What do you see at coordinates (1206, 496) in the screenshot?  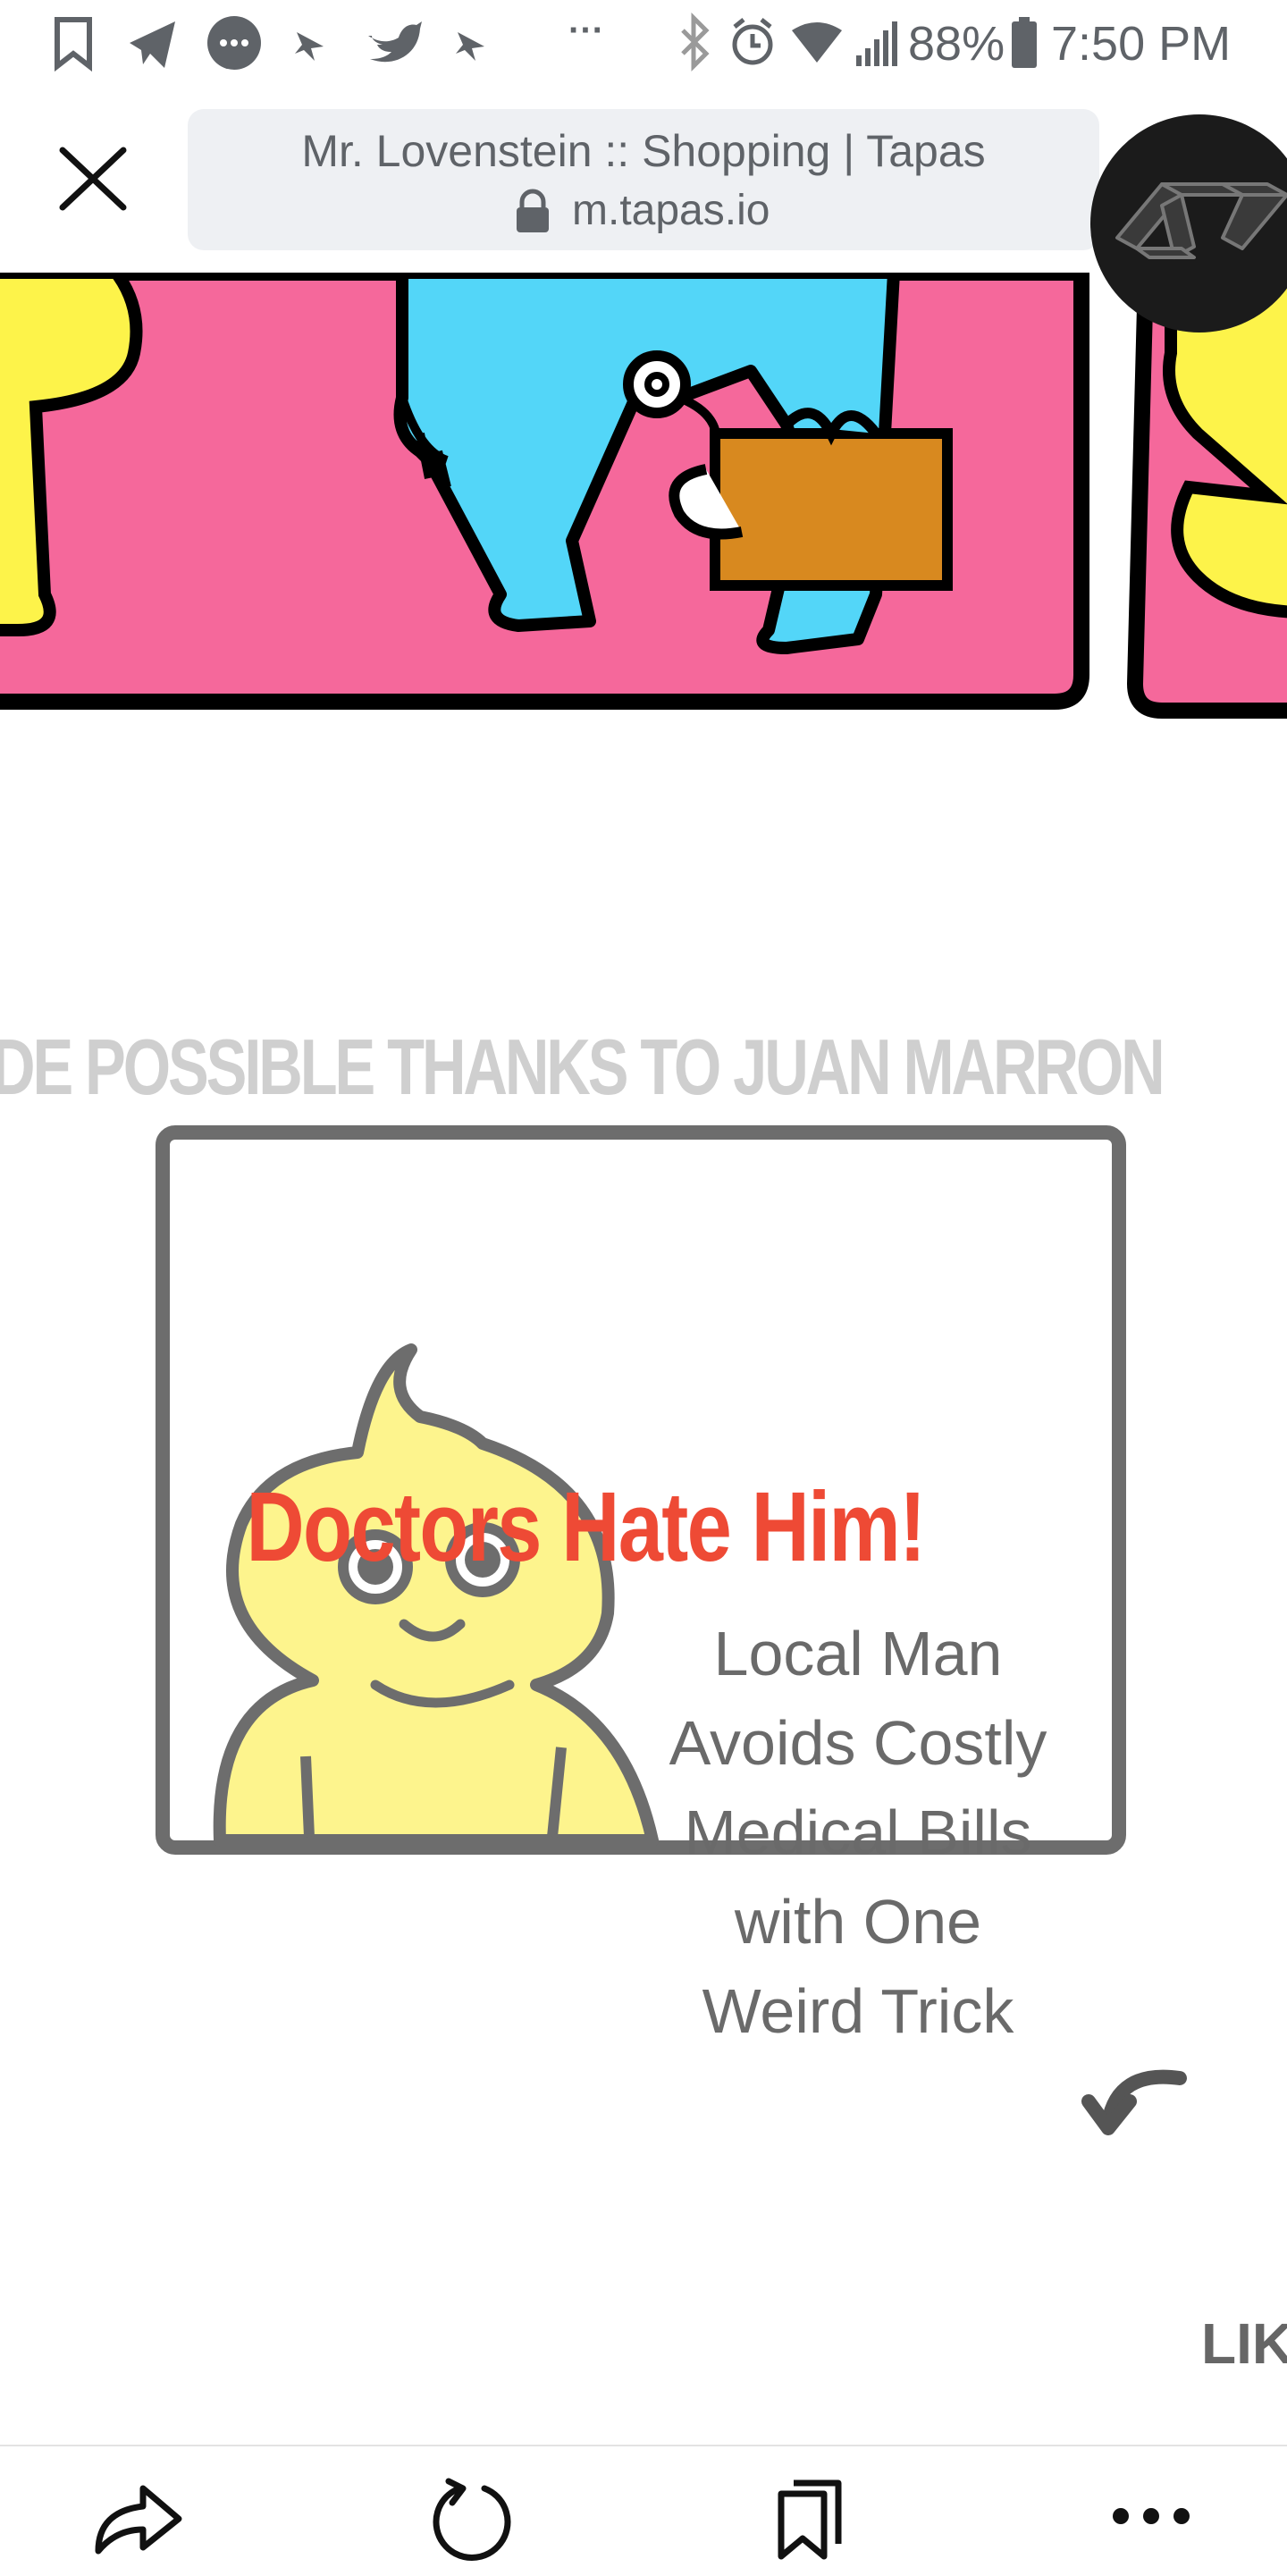 I see `comic-panel-right` at bounding box center [1206, 496].